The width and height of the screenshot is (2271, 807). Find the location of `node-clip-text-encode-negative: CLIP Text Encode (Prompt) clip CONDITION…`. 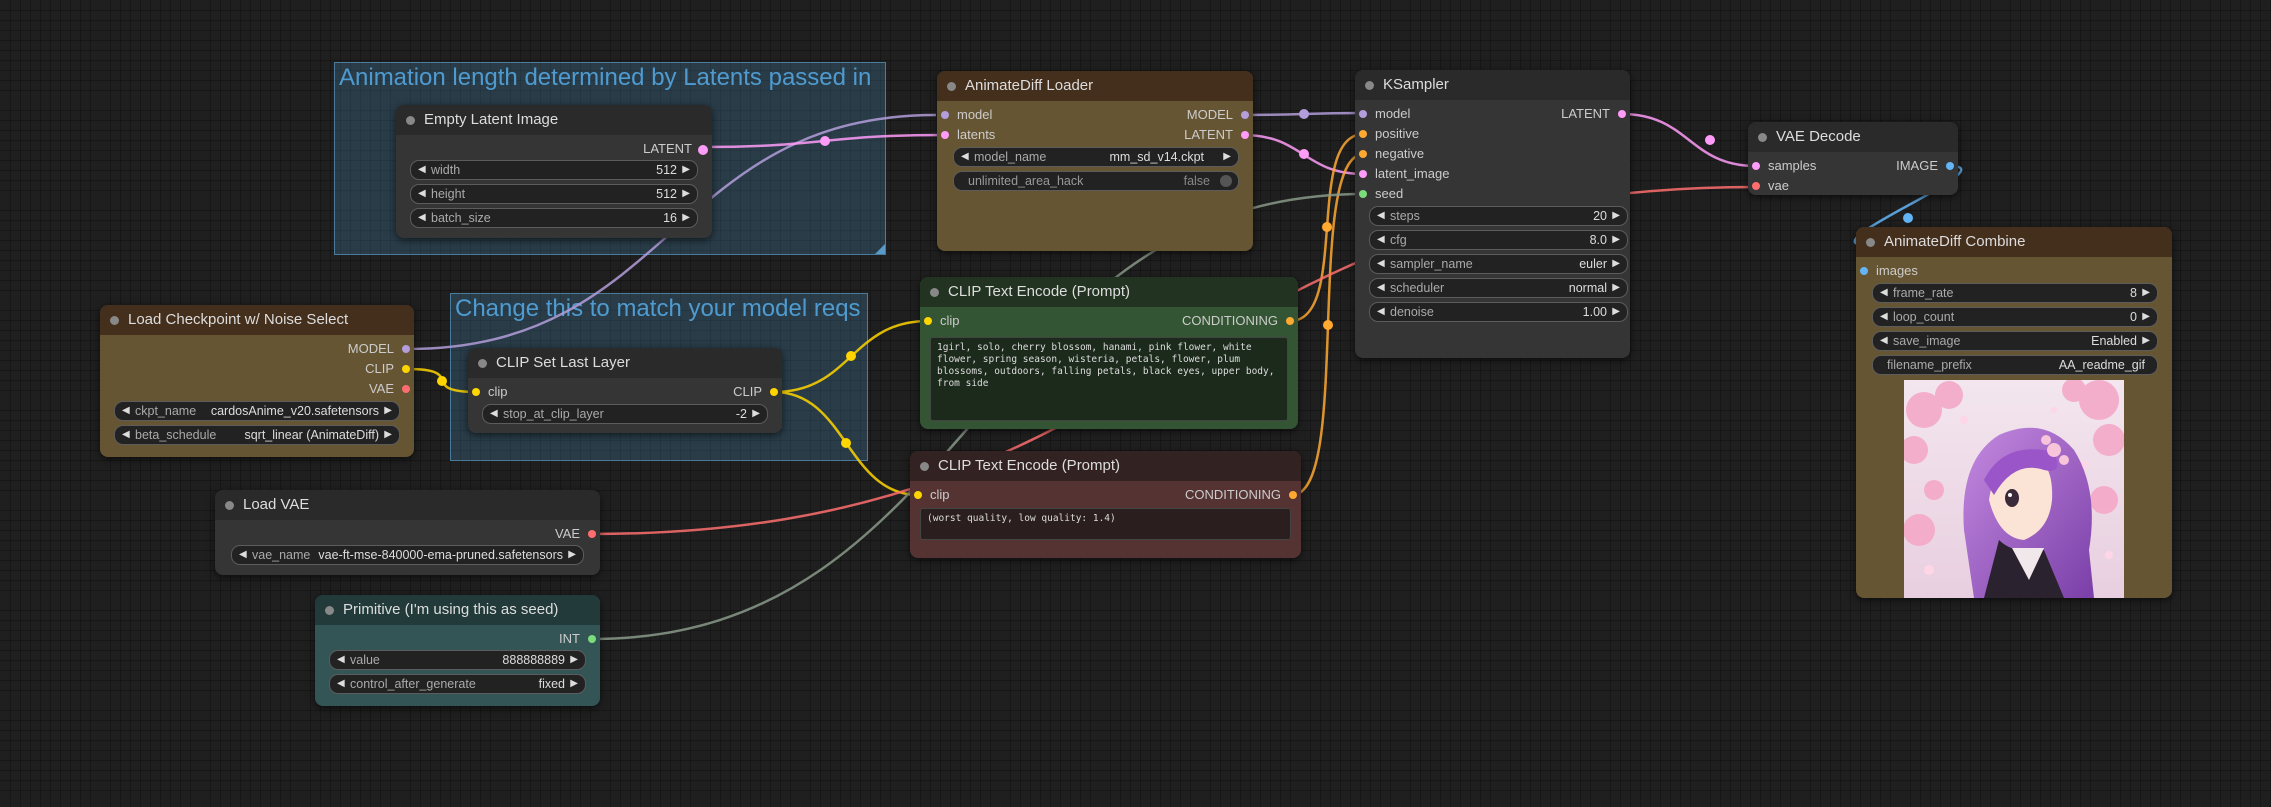

node-clip-text-encode-negative: CLIP Text Encode (Prompt) clip CONDITION… is located at coordinates (1105, 504).